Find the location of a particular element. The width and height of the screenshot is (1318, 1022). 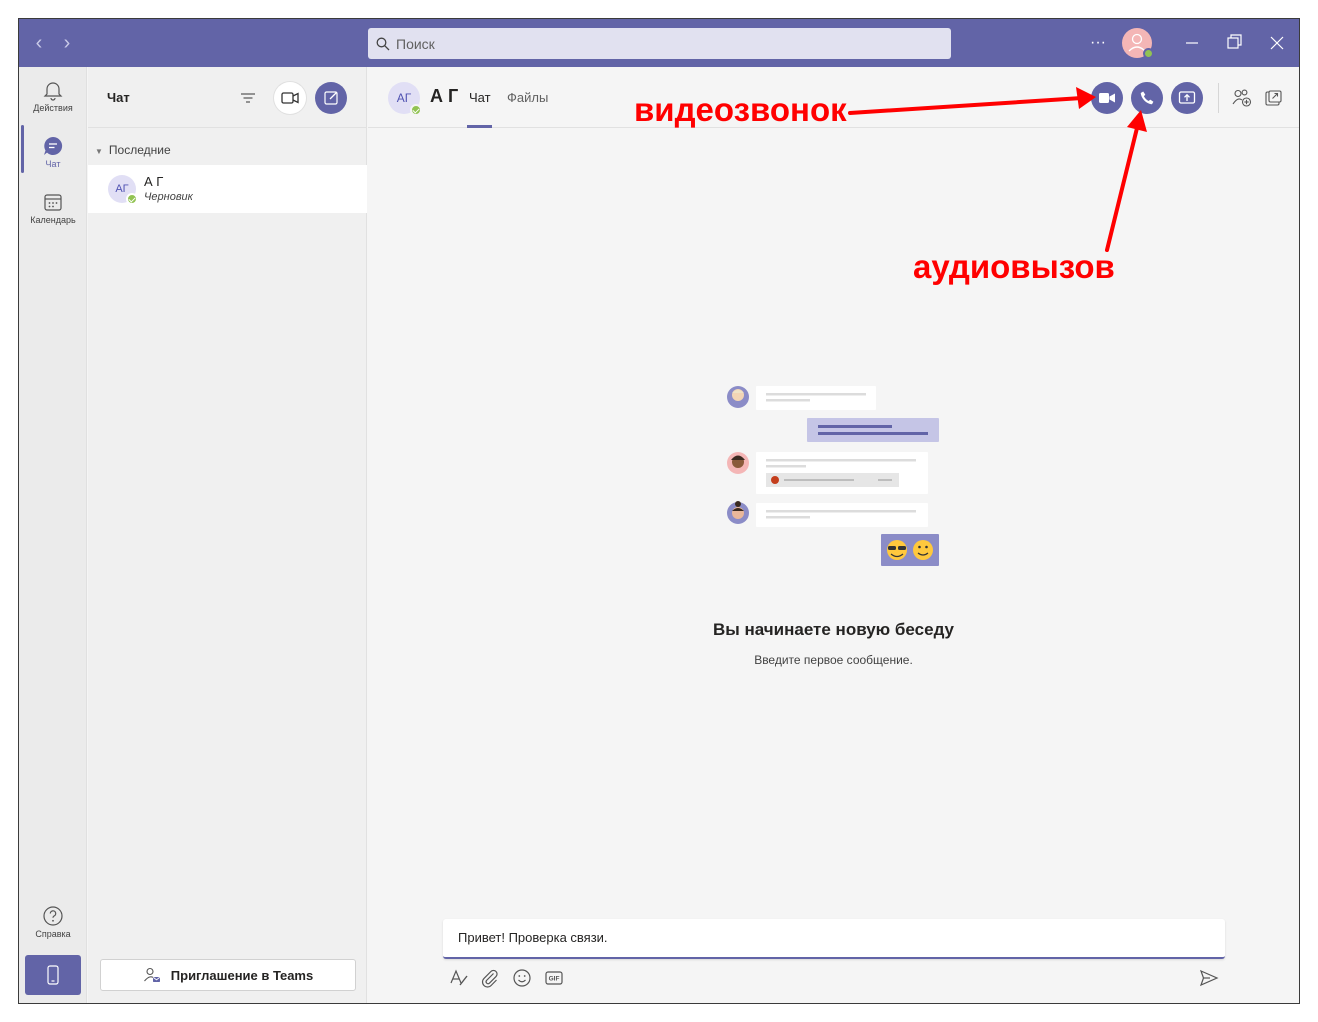

pop-out-icon is located at coordinates (1273, 98).